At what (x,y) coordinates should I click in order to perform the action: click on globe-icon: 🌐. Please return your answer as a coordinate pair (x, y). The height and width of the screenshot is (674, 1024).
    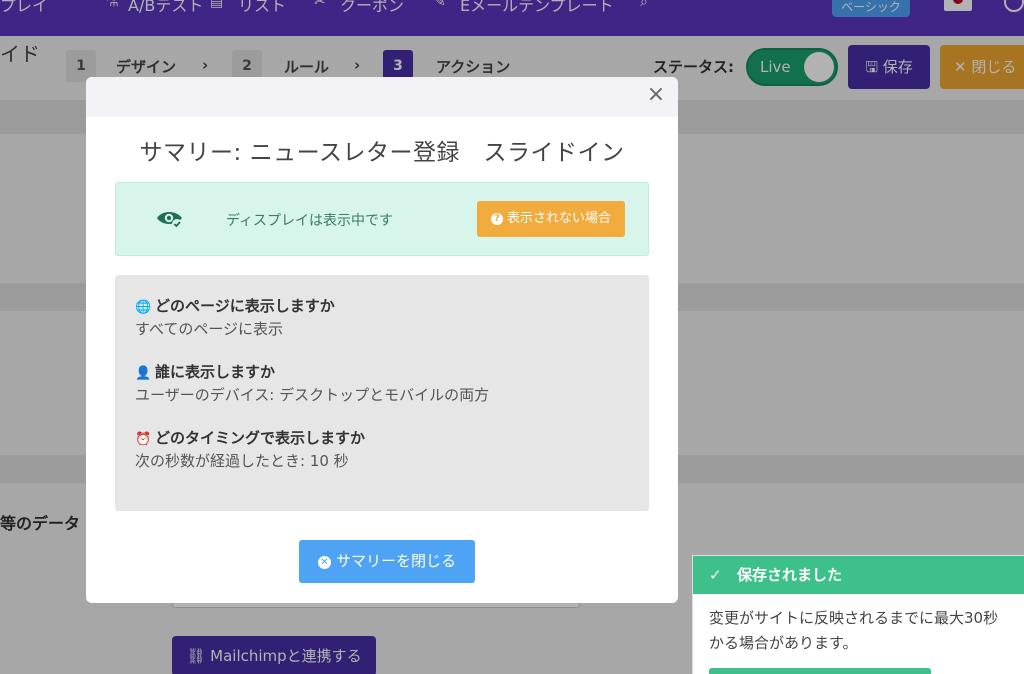
    Looking at the image, I should click on (143, 307).